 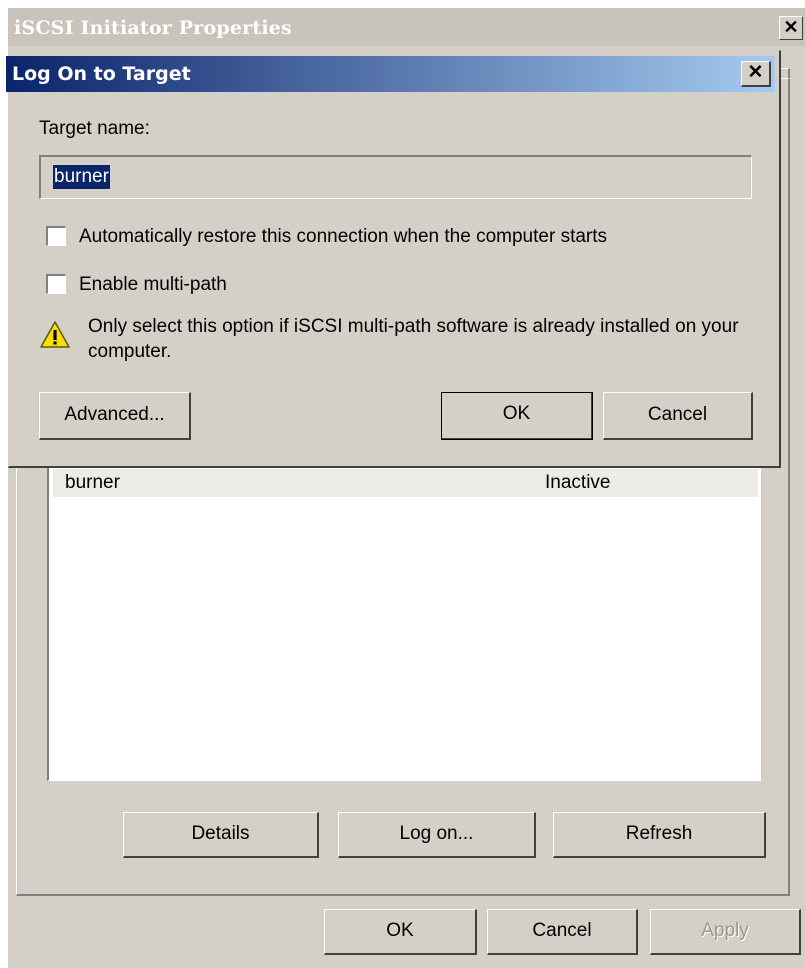 I want to click on details-button: Details, so click(x=221, y=835).